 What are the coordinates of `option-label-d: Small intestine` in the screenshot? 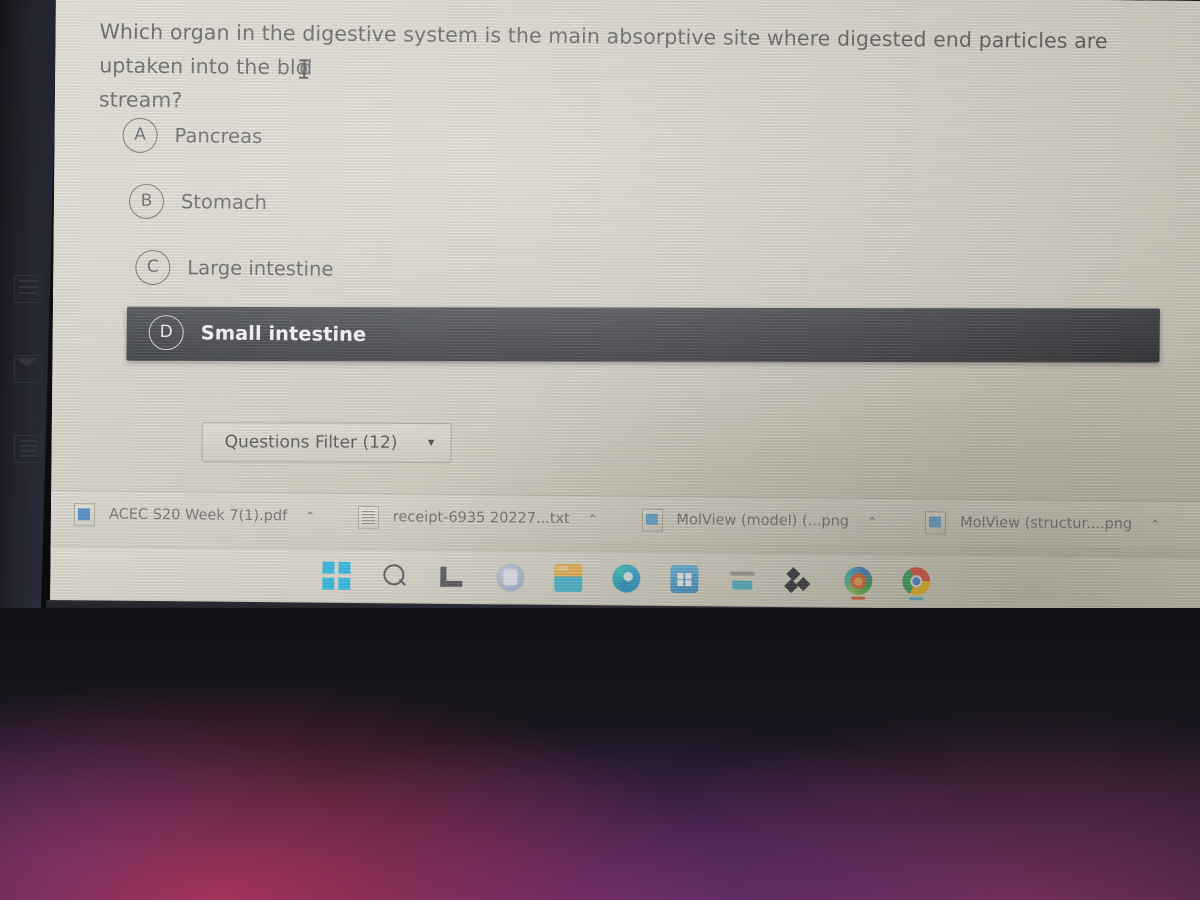 It's located at (283, 333).